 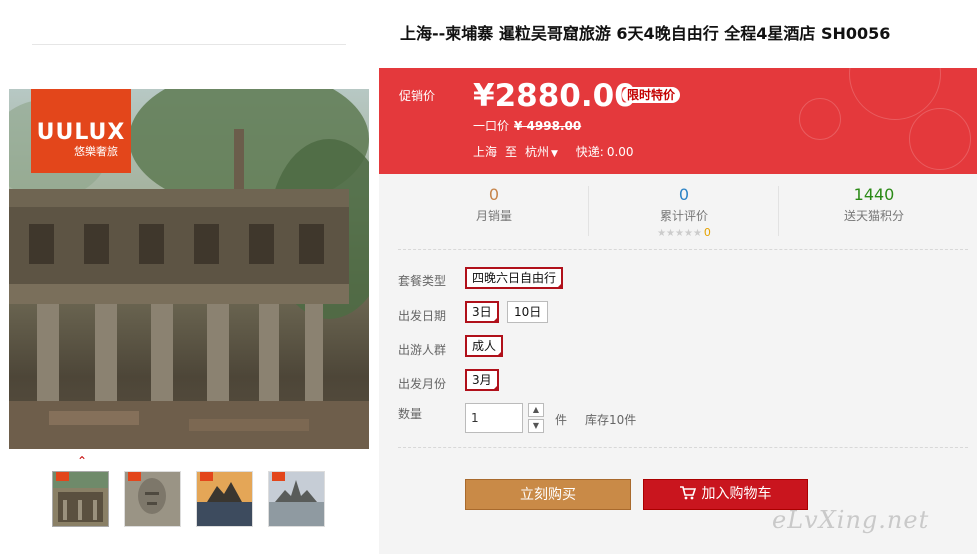 I want to click on stat-reviews: 0 累计评价 ★★★★★ 0, so click(x=684, y=206).